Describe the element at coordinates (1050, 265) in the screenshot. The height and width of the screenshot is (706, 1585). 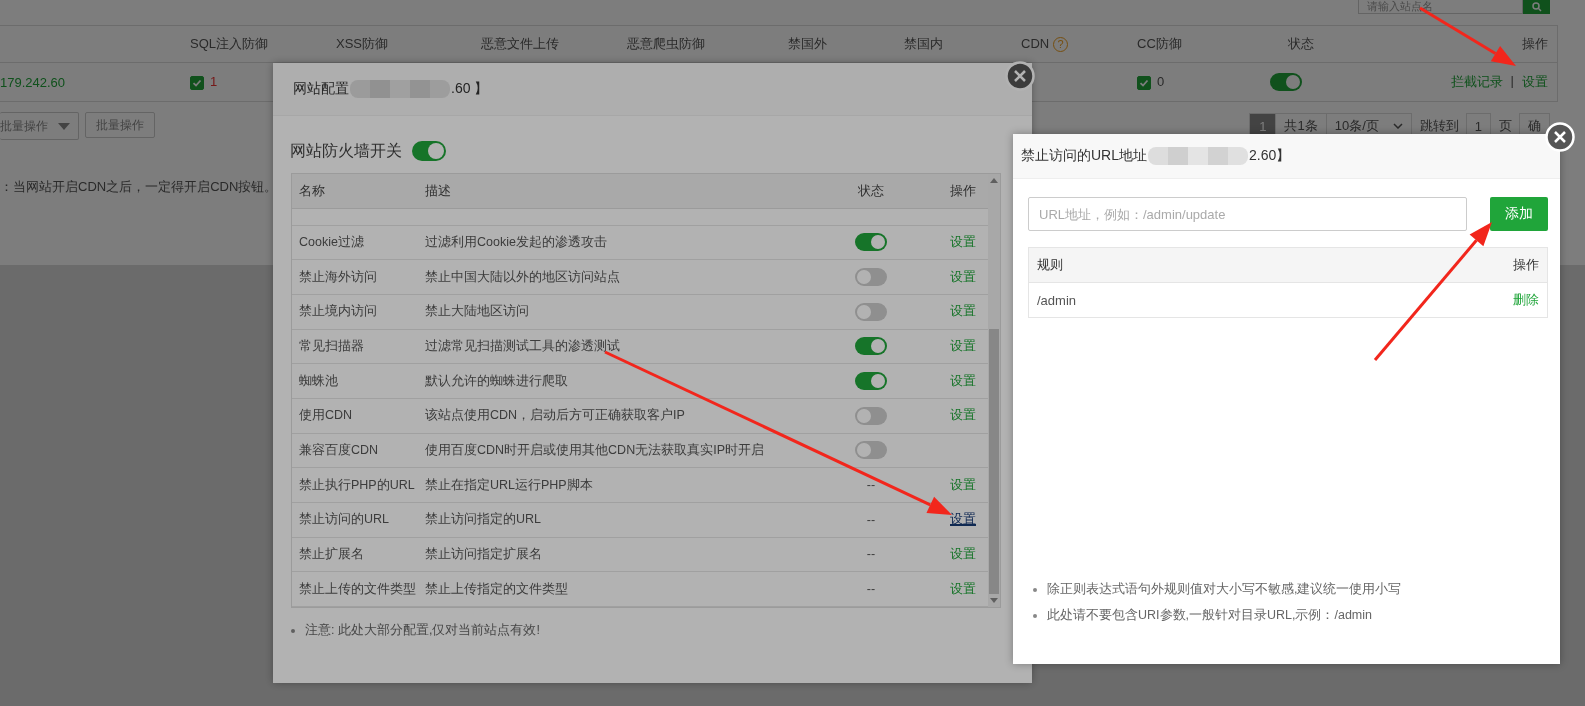
I see `column-header: 规则` at that location.